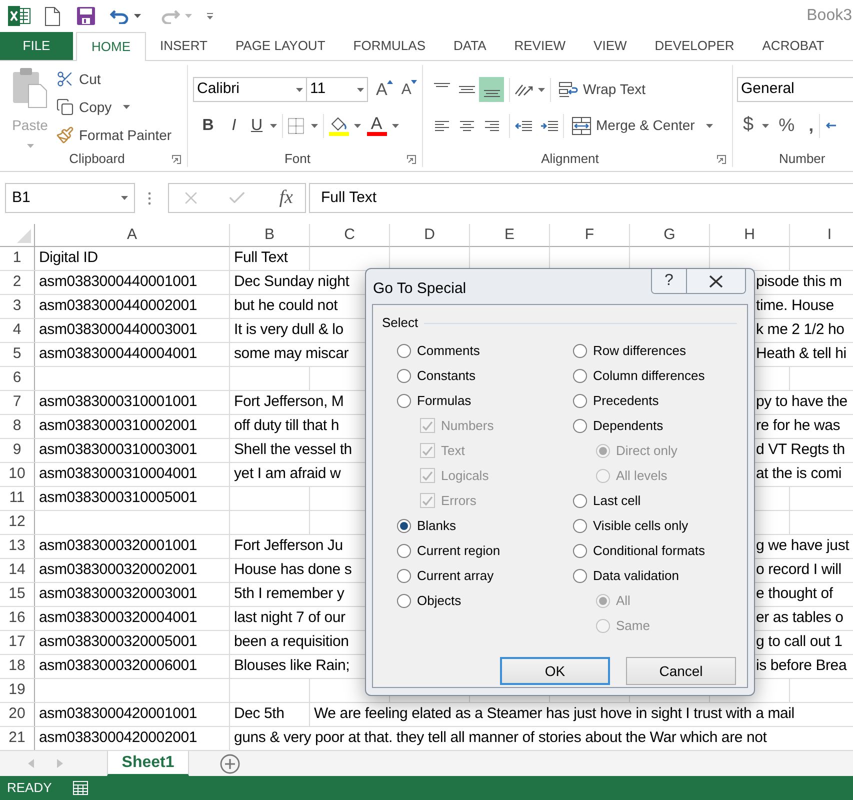 The height and width of the screenshot is (800, 853). Describe the element at coordinates (17, 522) in the screenshot. I see `row-header: 12` at that location.